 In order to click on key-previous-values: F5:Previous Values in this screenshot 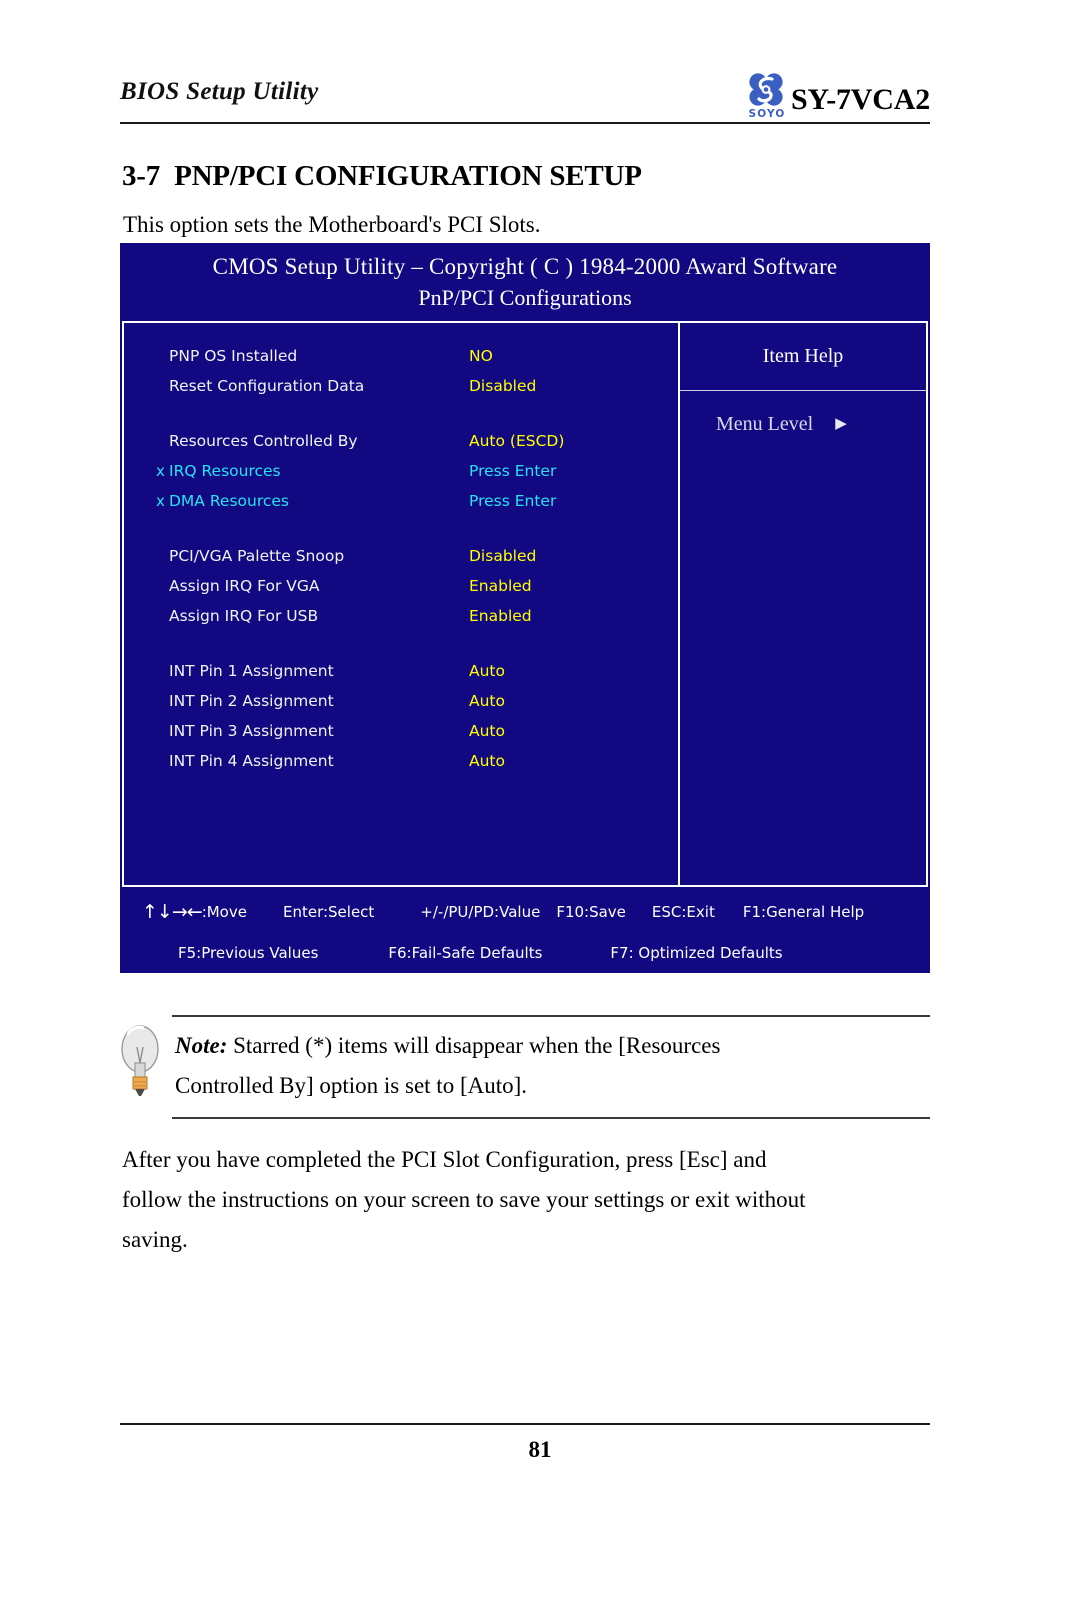, I will do `click(248, 952)`.